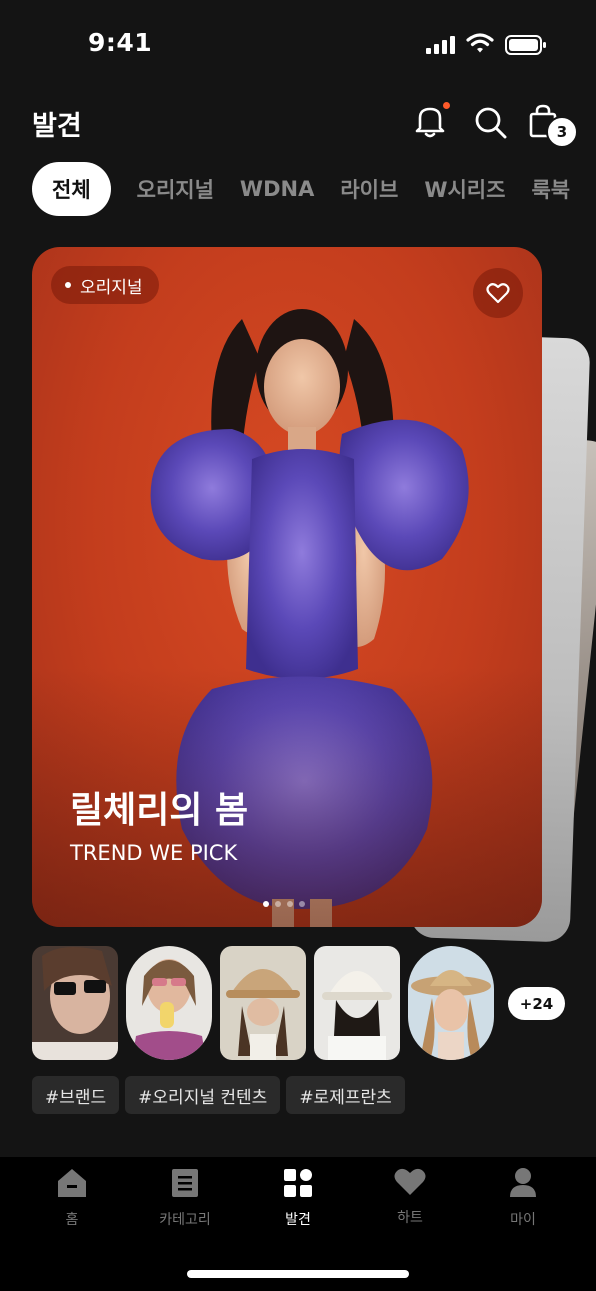 Image resolution: width=596 pixels, height=1291 pixels. Describe the element at coordinates (523, 1198) in the screenshot. I see `nav-my: 마이` at that location.